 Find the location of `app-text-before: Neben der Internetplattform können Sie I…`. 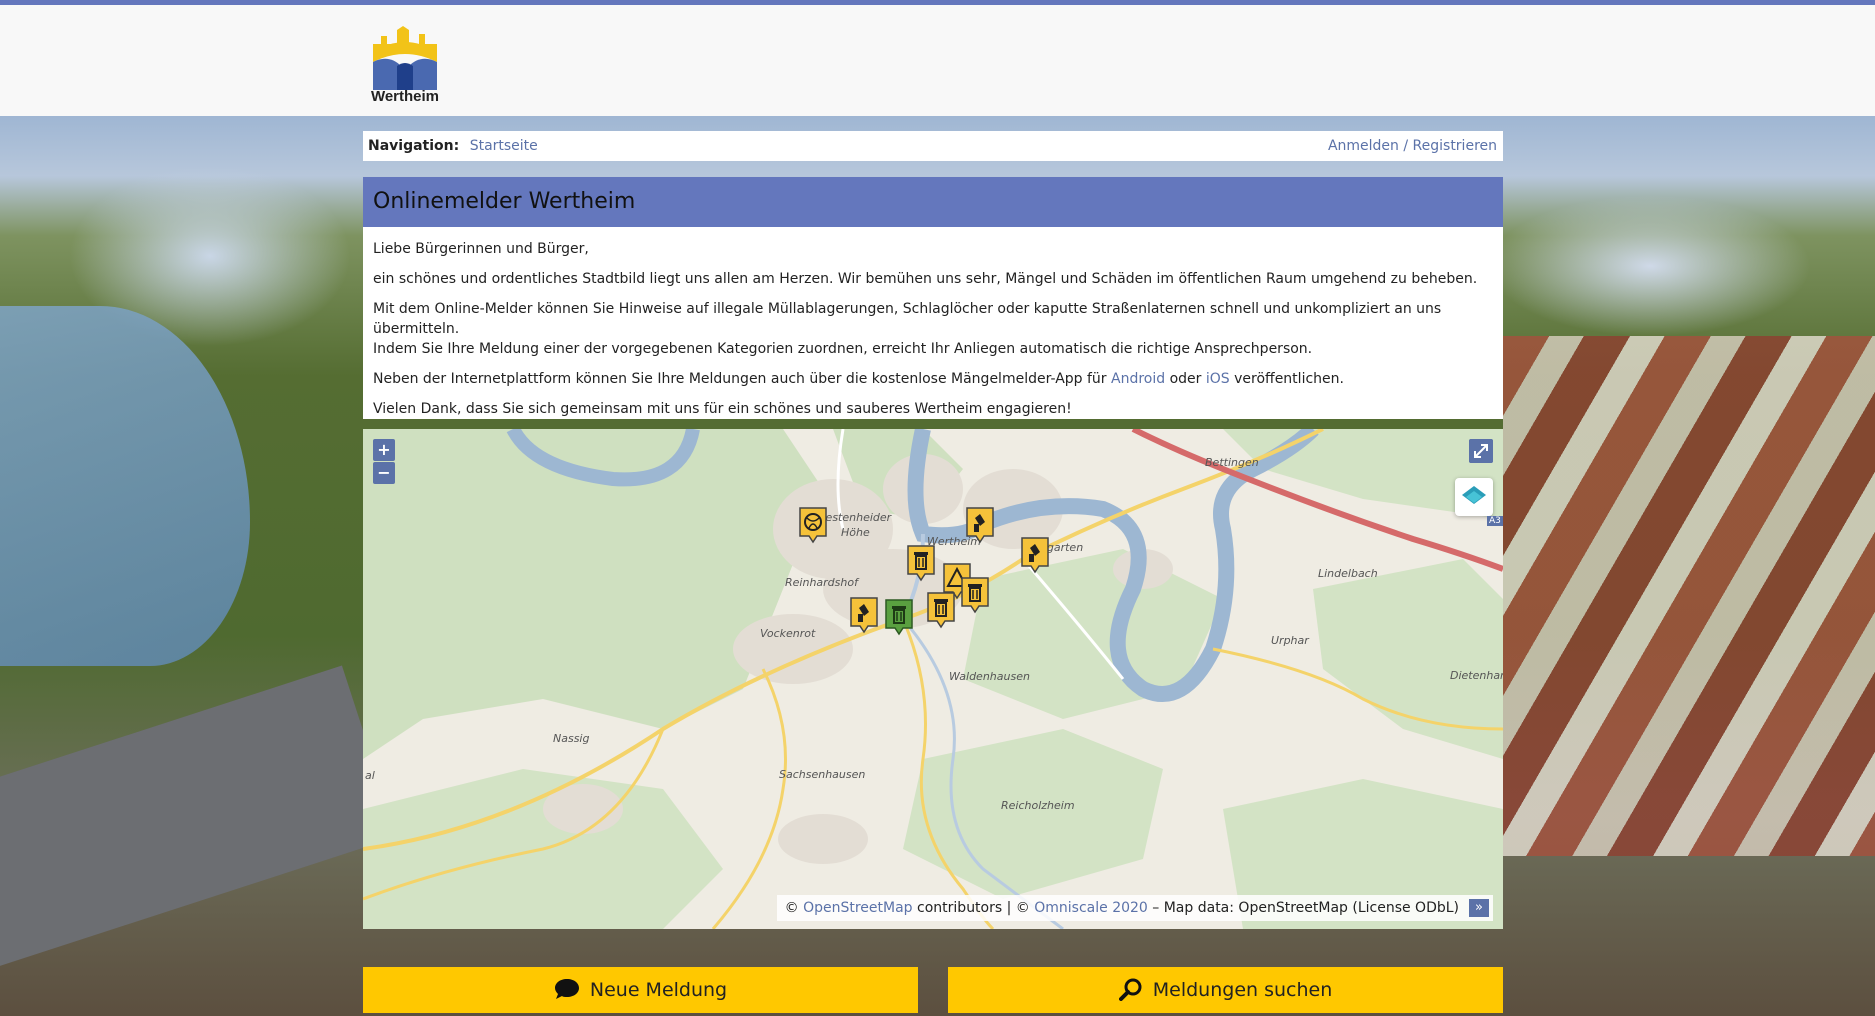

app-text-before: Neben der Internetplattform können Sie I… is located at coordinates (740, 379).